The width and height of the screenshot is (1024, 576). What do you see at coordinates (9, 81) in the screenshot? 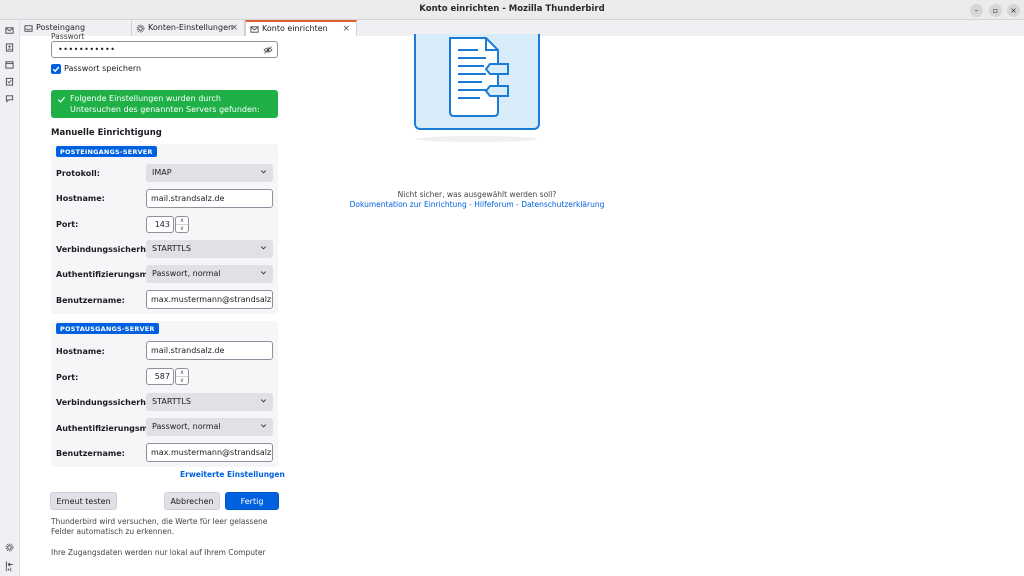
I see `tasks-icon` at bounding box center [9, 81].